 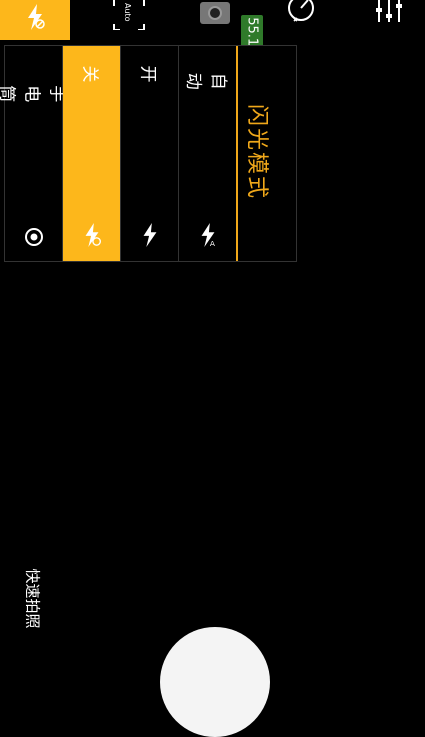 I want to click on flash-option-auto: 自动 A, so click(x=208, y=153).